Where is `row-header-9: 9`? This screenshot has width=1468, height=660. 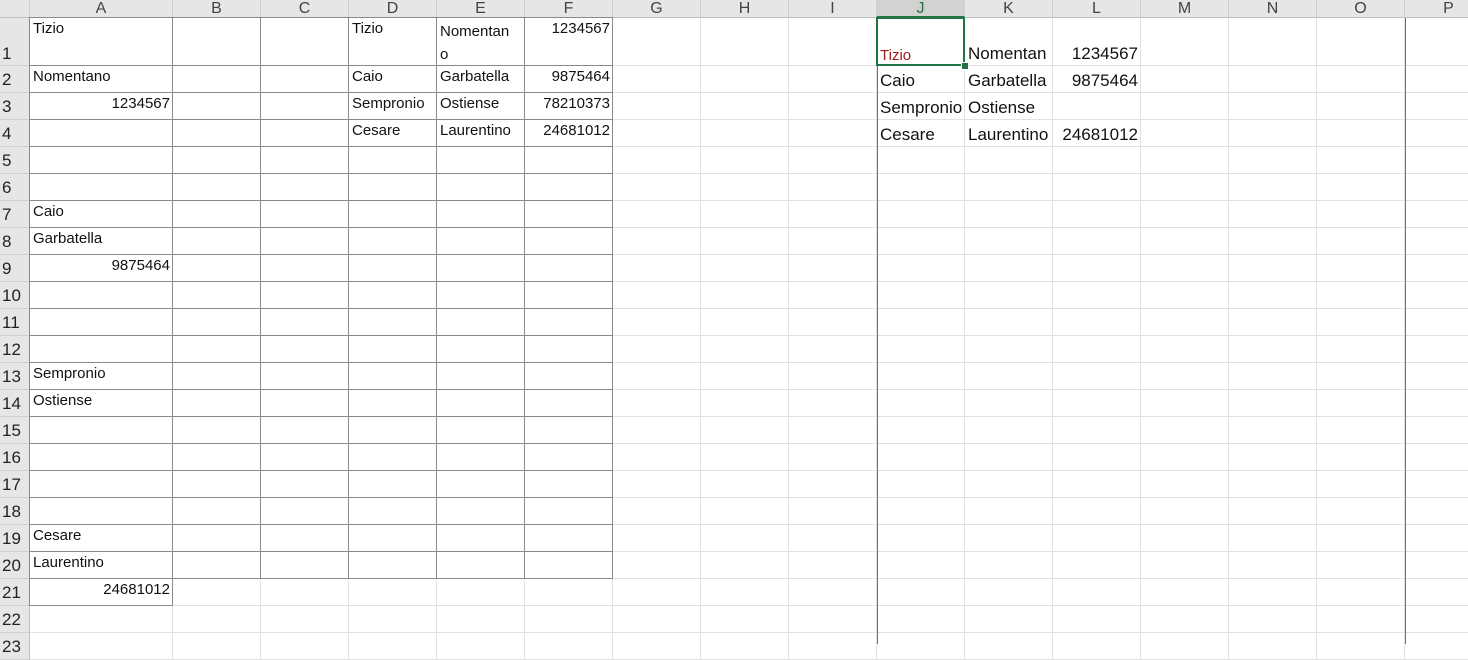
row-header-9: 9 is located at coordinates (15, 268).